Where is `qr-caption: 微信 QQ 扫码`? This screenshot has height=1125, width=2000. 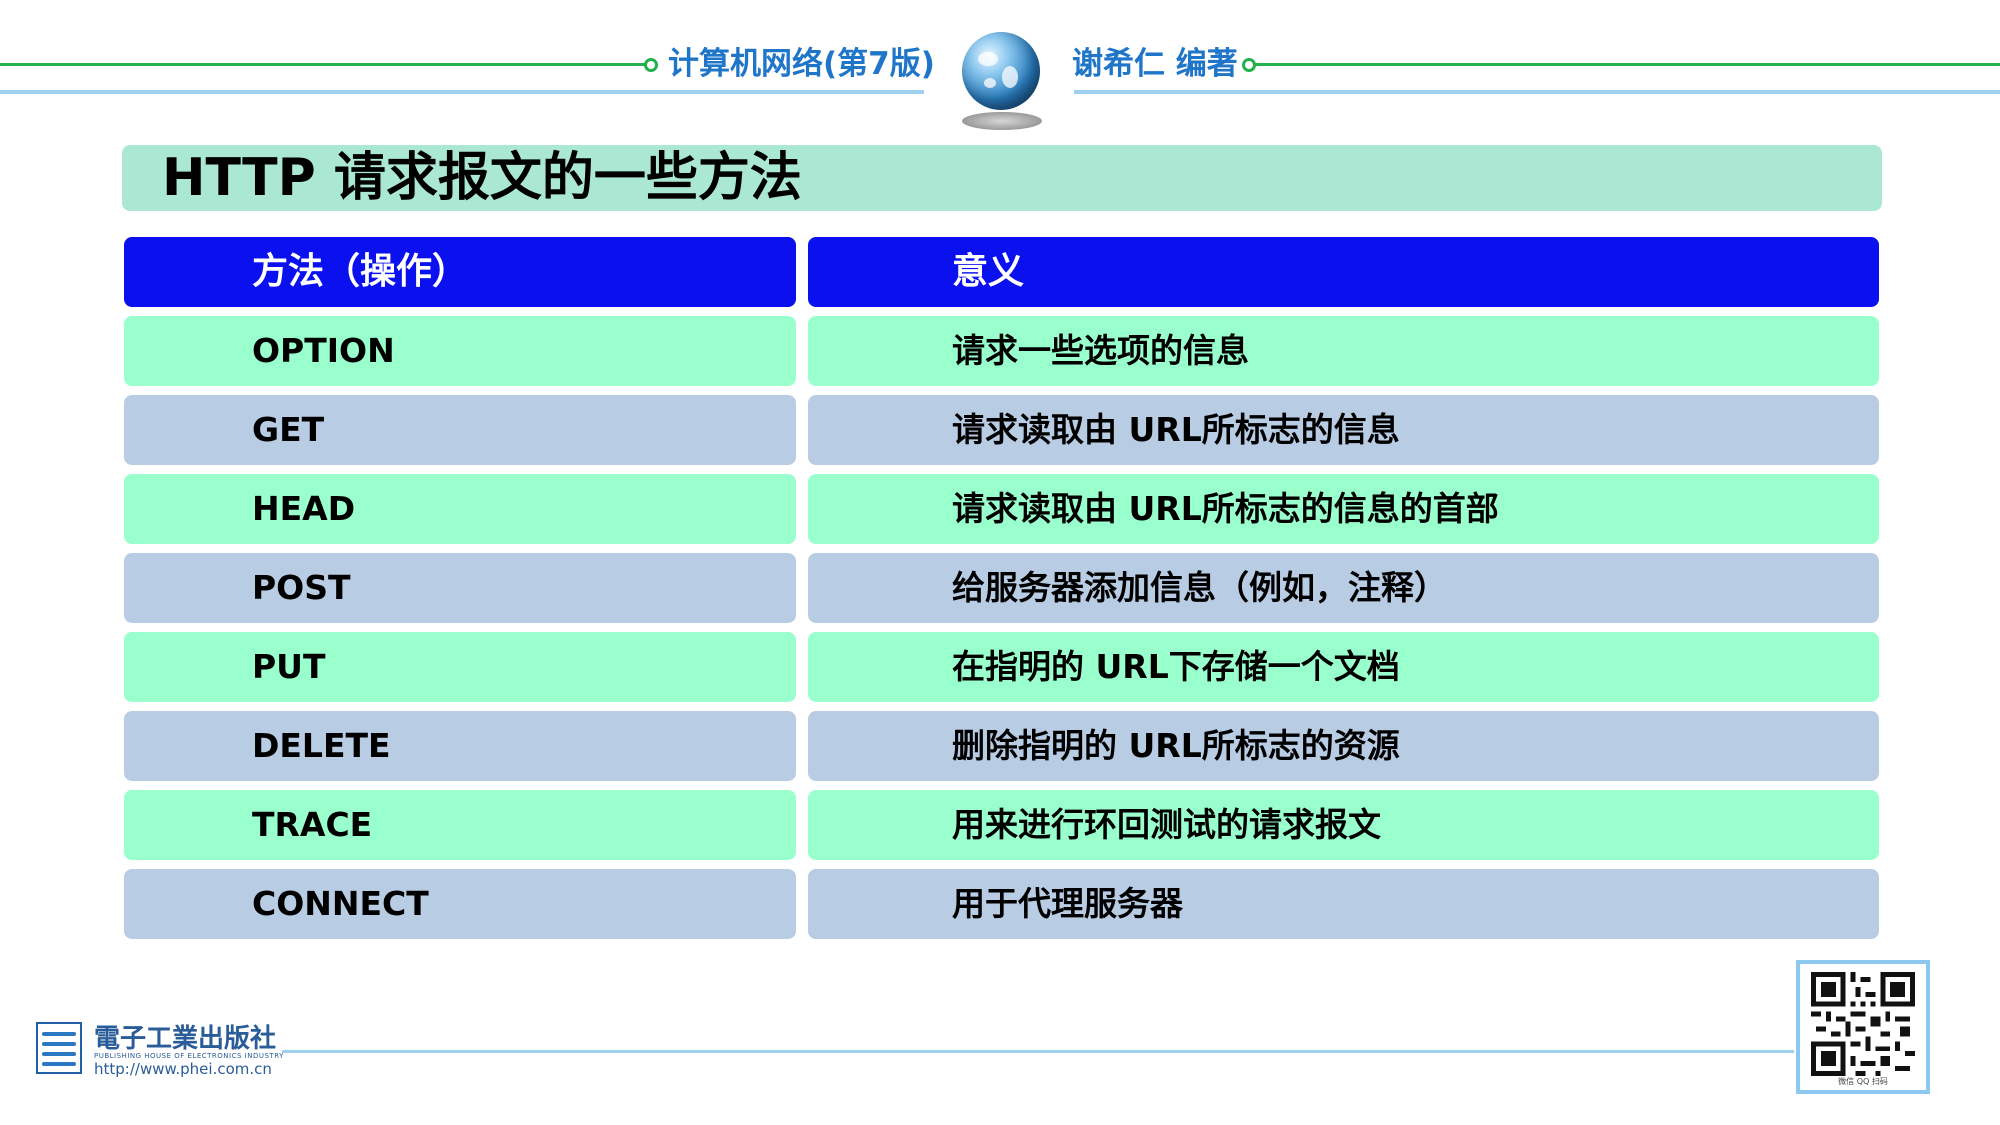 qr-caption: 微信 QQ 扫码 is located at coordinates (1863, 1081).